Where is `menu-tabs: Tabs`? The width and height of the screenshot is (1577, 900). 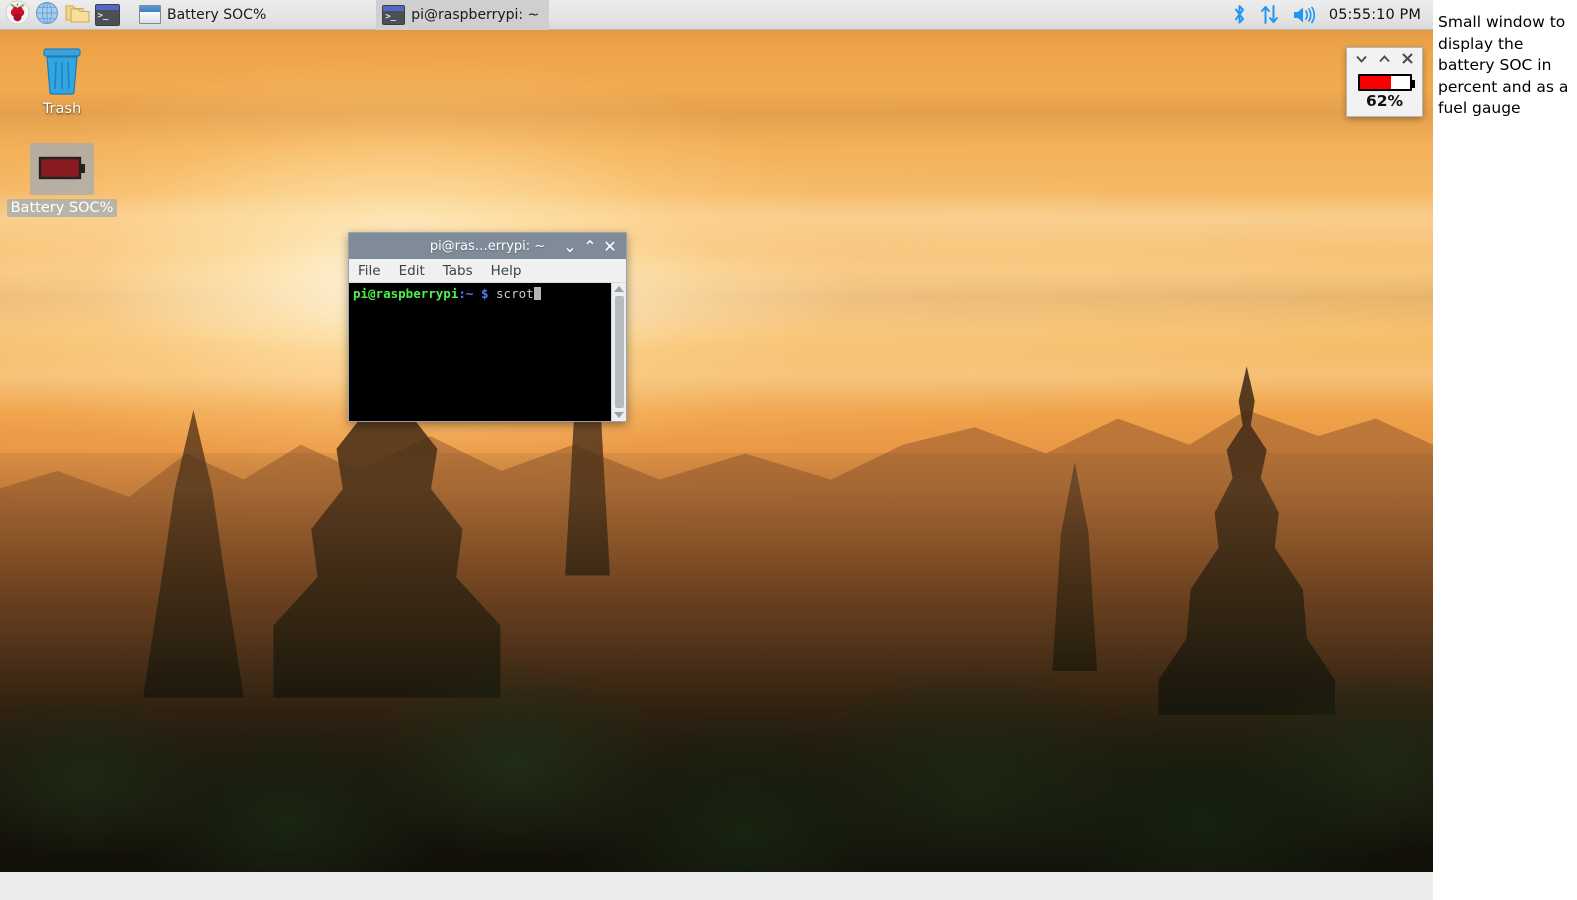
menu-tabs: Tabs is located at coordinates (458, 271).